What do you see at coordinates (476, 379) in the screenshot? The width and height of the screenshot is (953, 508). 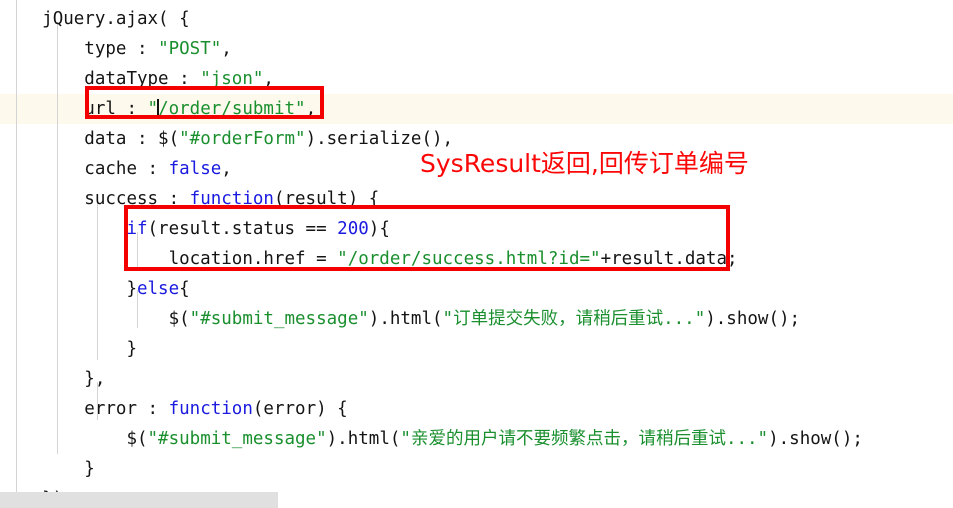 I see `code-line: },` at bounding box center [476, 379].